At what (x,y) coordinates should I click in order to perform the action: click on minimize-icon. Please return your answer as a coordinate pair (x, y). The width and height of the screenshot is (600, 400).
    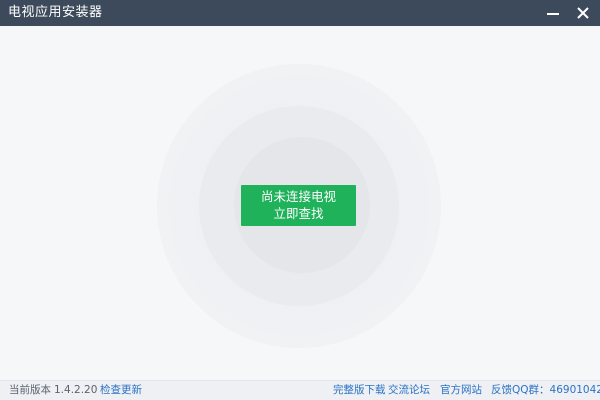
    Looking at the image, I should click on (553, 14).